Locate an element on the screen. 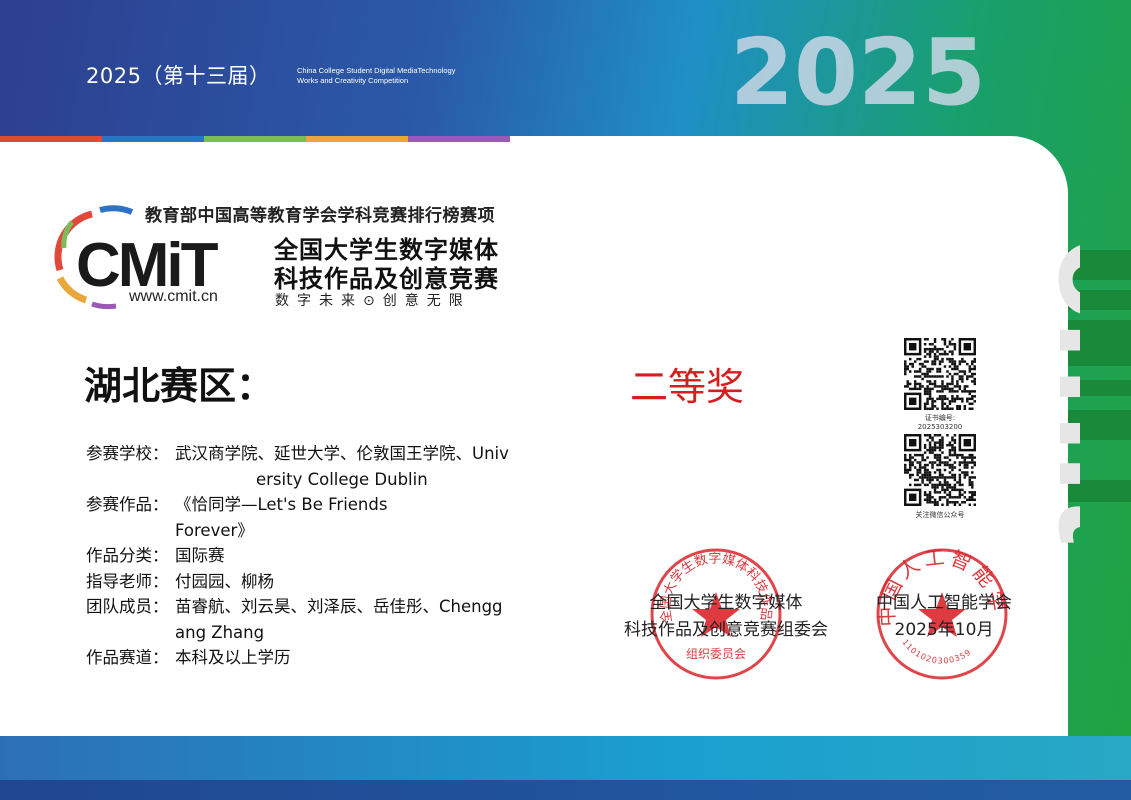 The image size is (1131, 800). logo-url: www.cmit.cn is located at coordinates (173, 296).